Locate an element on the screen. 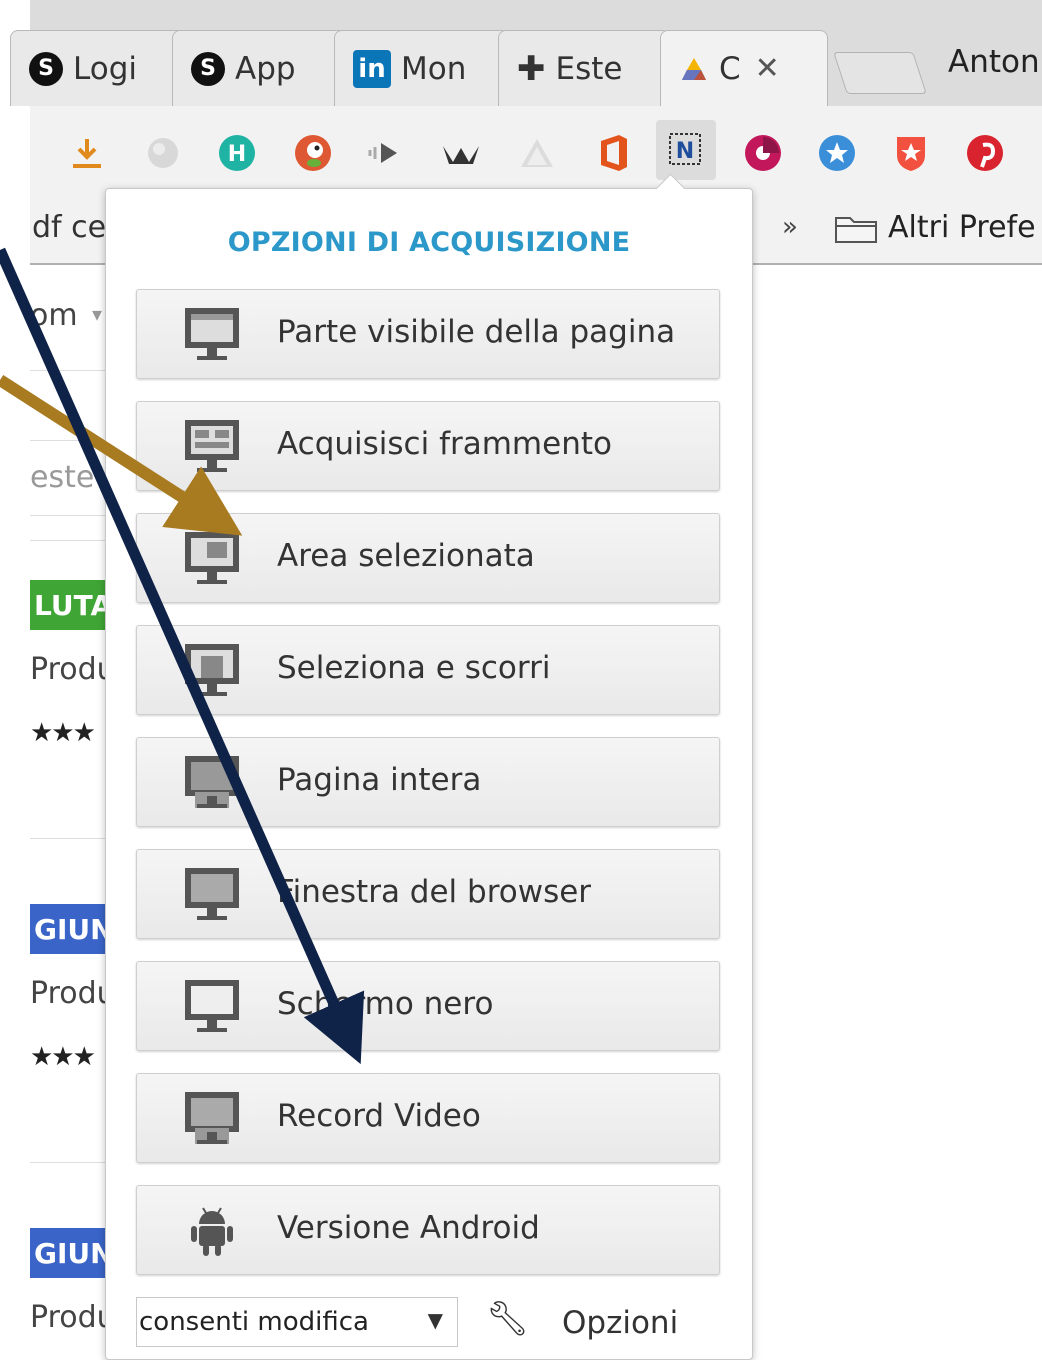 Image resolution: width=1042 pixels, height=1360 pixels. option-selected-area-button: Area selezionata is located at coordinates (428, 558).